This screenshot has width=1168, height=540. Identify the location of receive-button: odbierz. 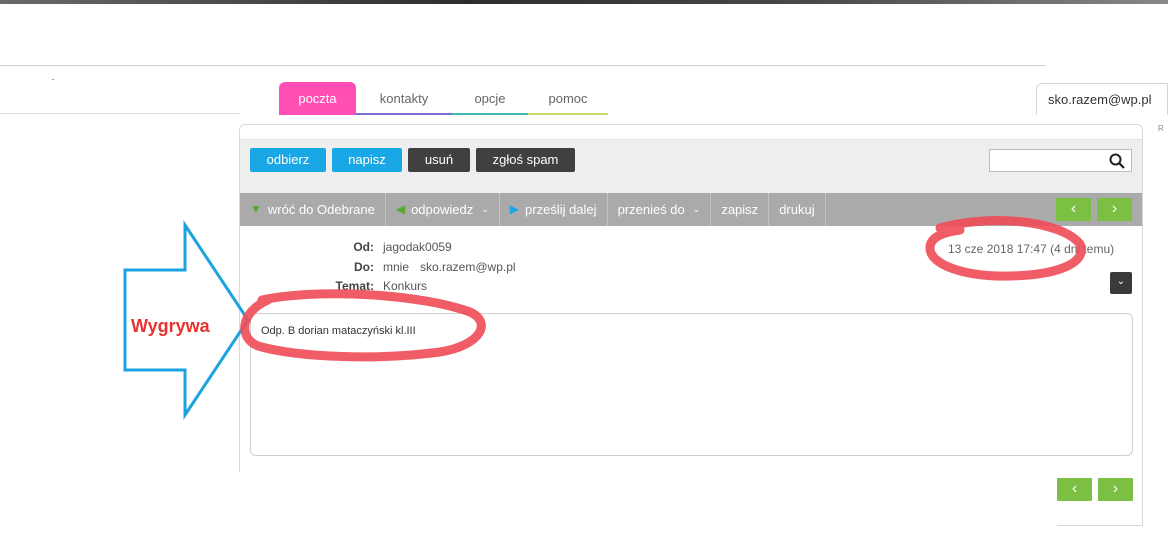
(288, 160).